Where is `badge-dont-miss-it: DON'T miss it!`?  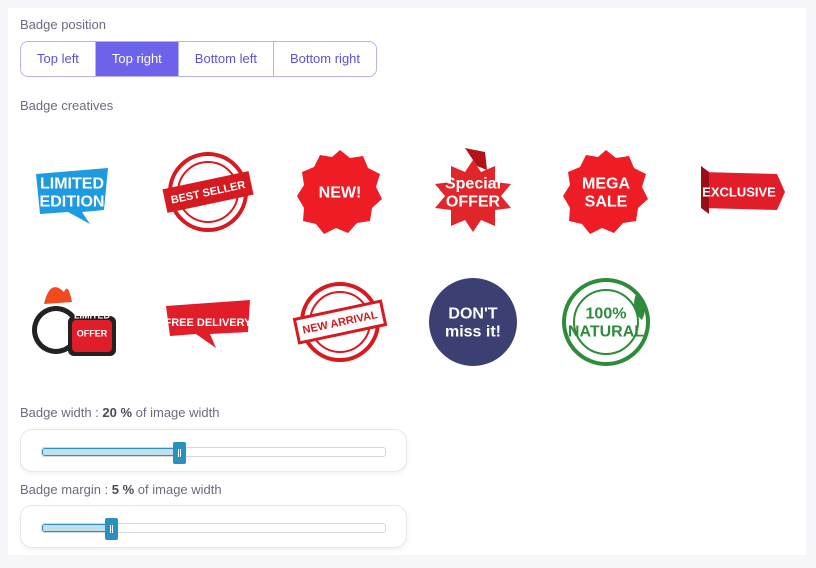 badge-dont-miss-it: DON'T miss it! is located at coordinates (473, 322).